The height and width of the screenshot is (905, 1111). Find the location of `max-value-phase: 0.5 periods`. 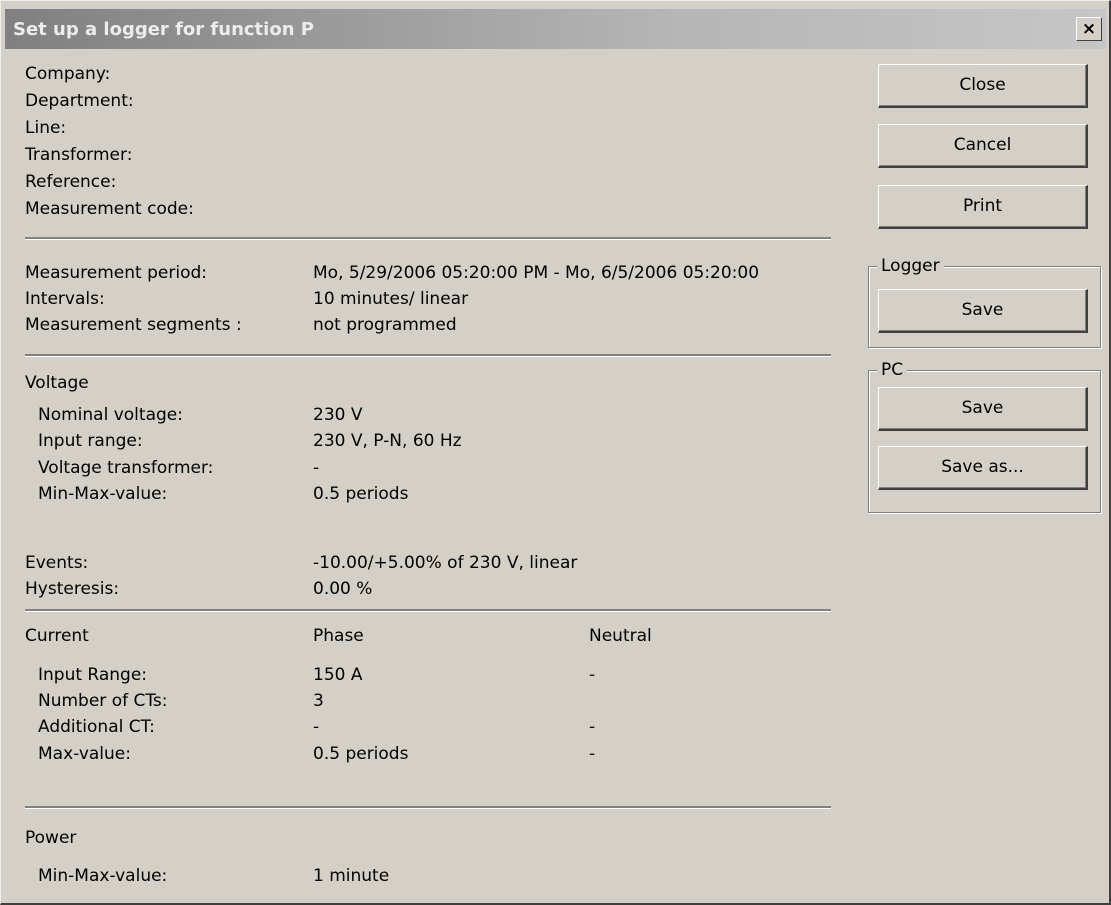

max-value-phase: 0.5 periods is located at coordinates (361, 754).